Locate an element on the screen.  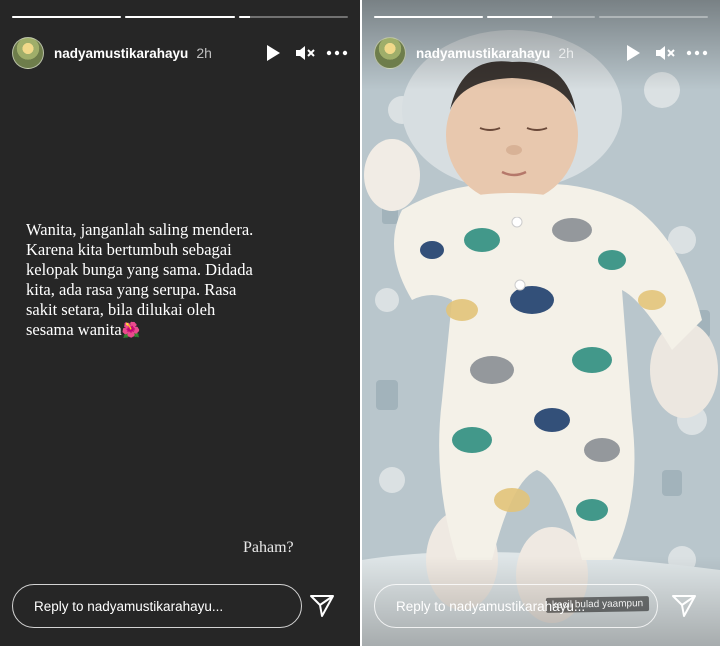
story-caption: Paham? is located at coordinates (268, 547).